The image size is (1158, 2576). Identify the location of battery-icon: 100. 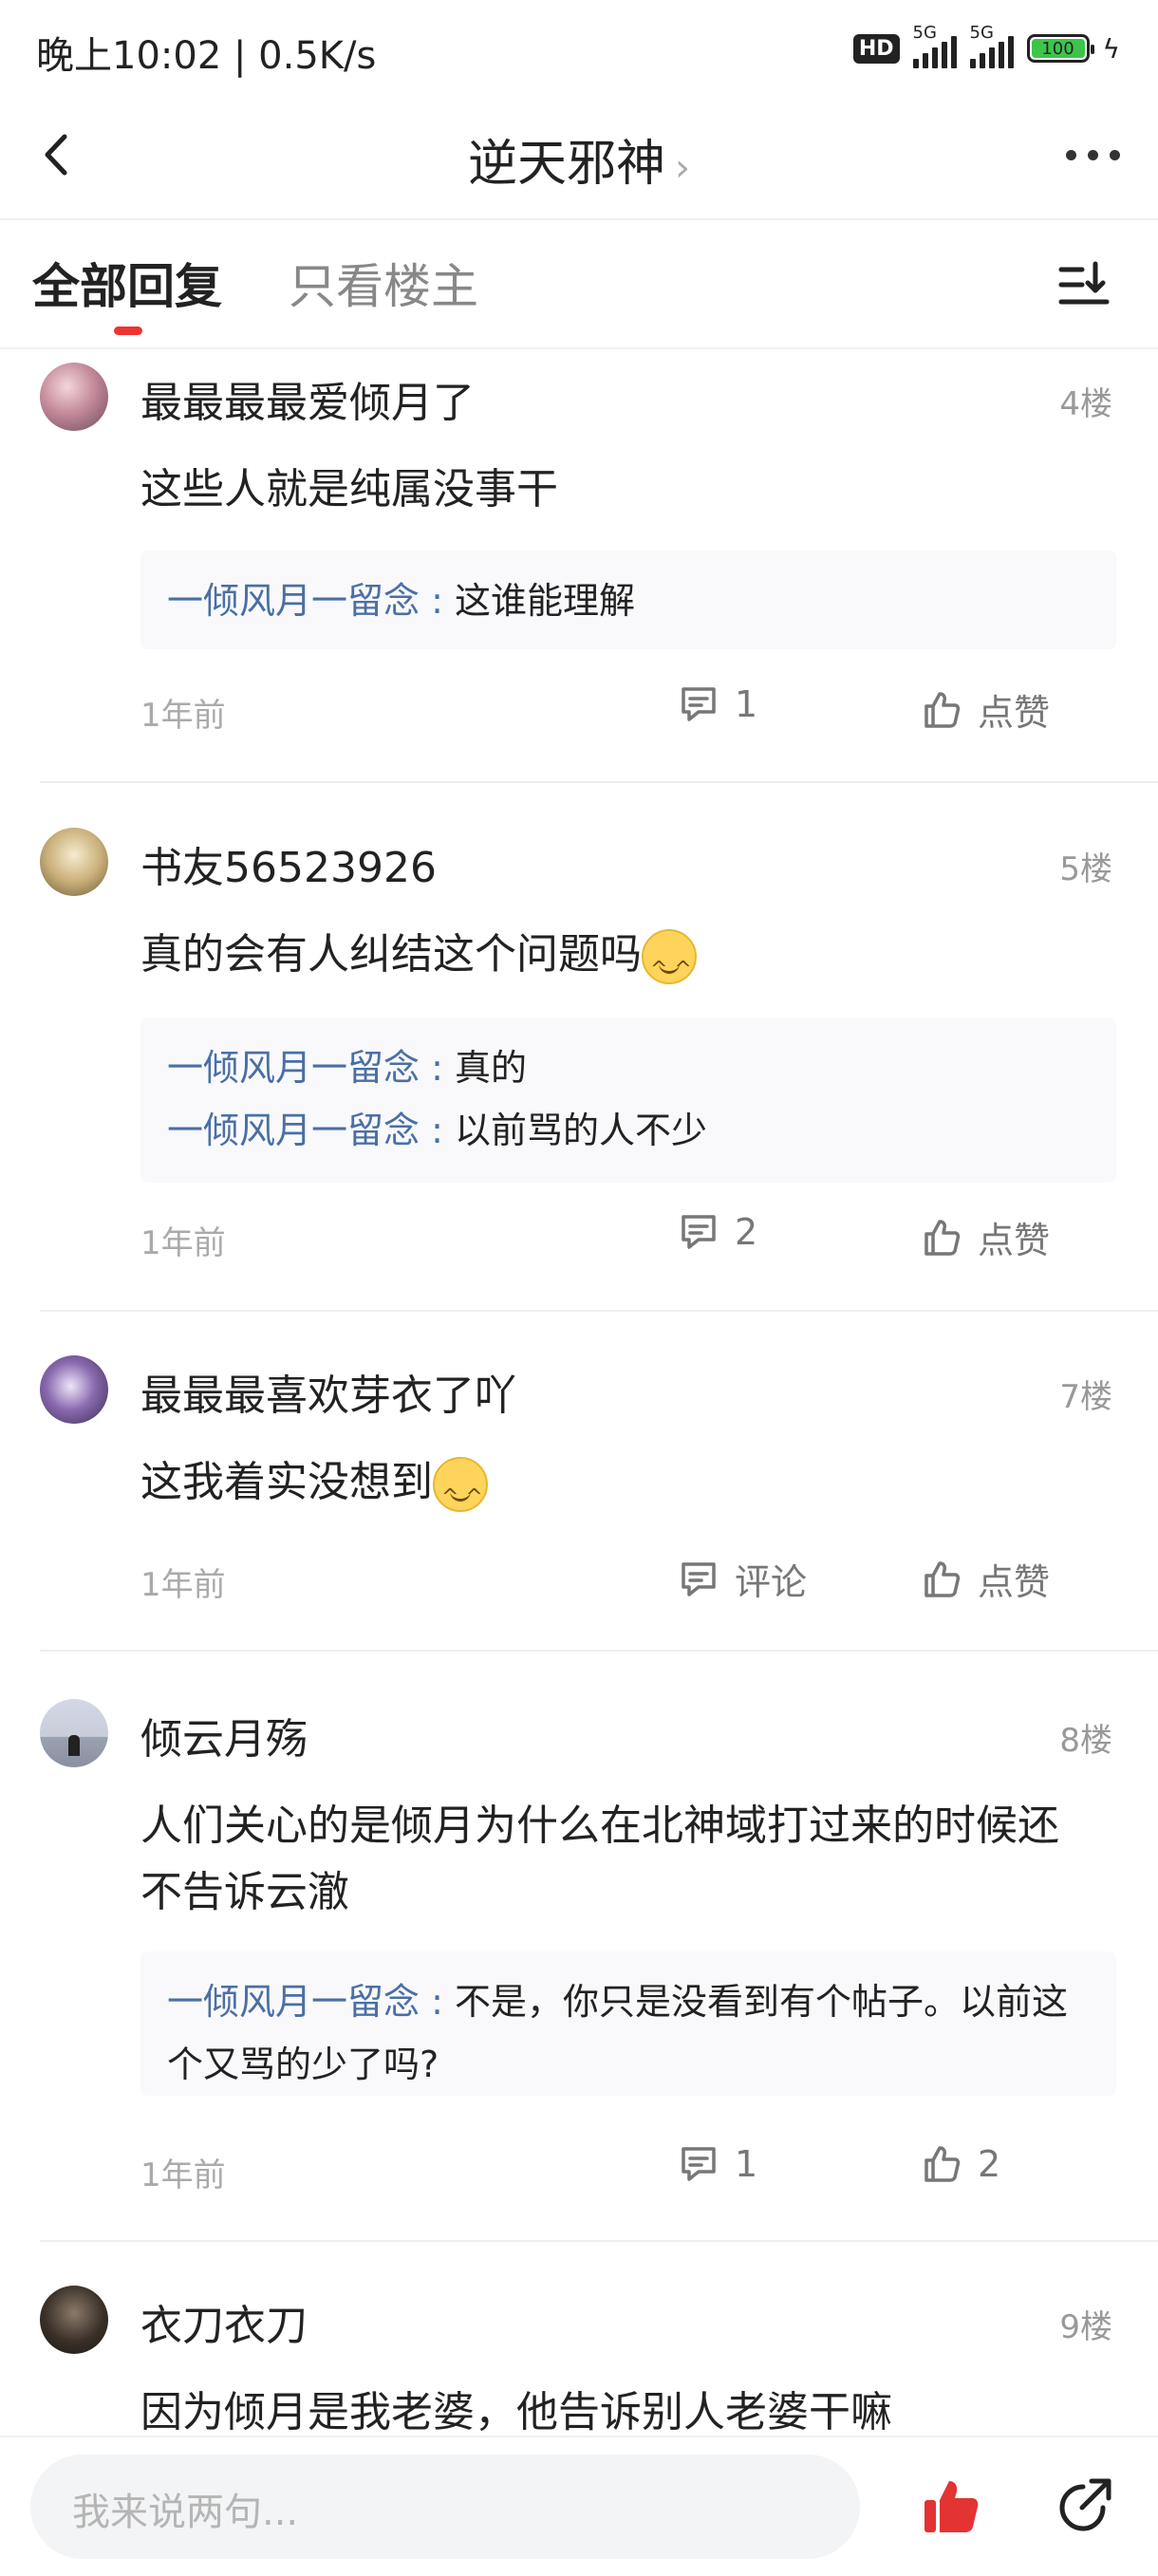
(1060, 48).